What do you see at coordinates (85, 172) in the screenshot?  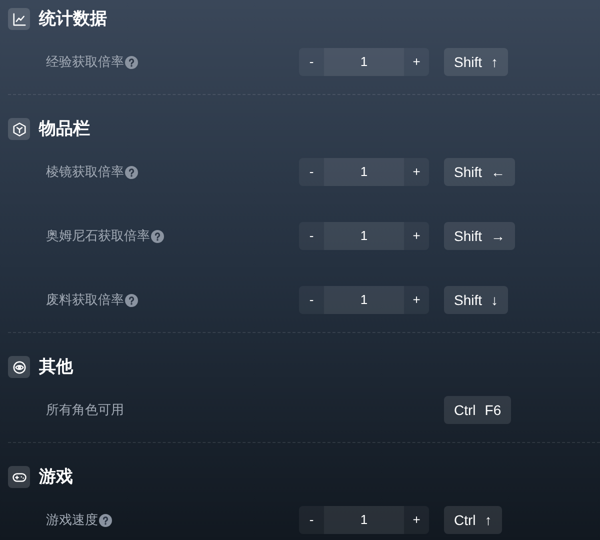 I see `setting-label: 棱镜获取倍率` at bounding box center [85, 172].